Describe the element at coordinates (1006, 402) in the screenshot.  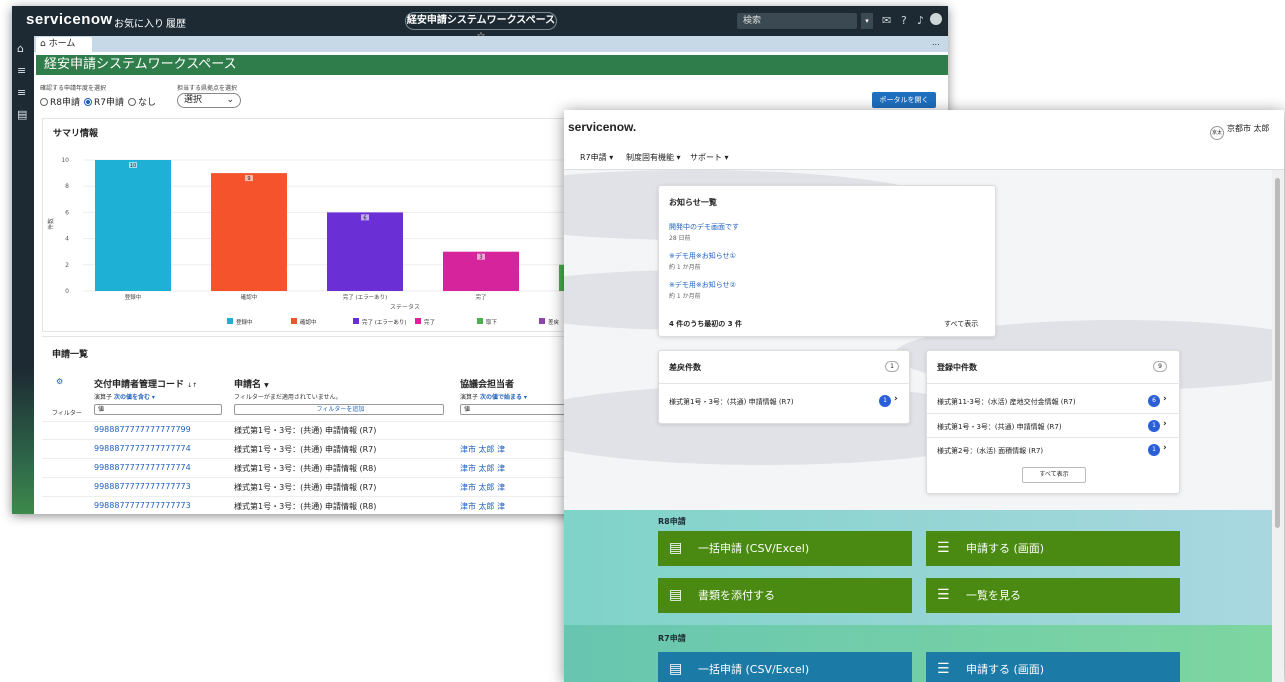
I see `registering-item-label: 様式第11-3号：(水活) 産地交付金情報 (R7)` at that location.